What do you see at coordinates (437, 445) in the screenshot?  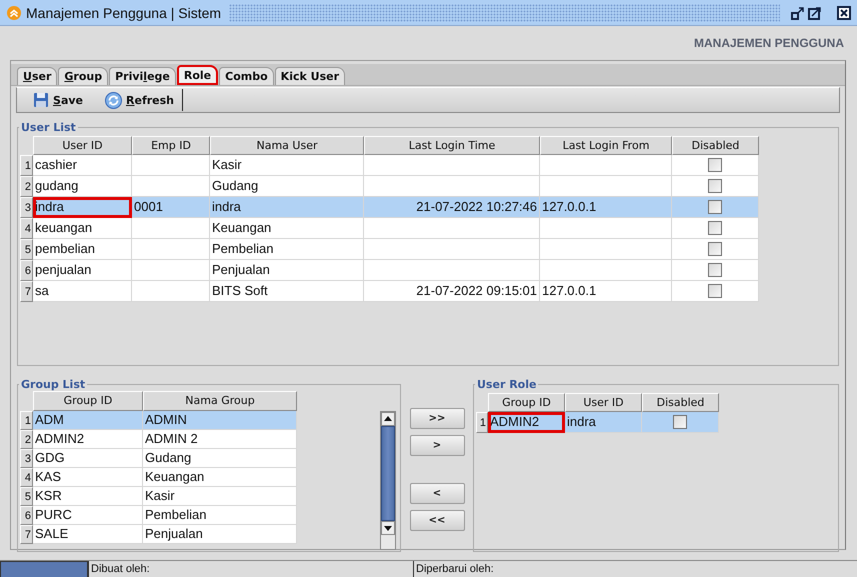 I see `move-button: >` at bounding box center [437, 445].